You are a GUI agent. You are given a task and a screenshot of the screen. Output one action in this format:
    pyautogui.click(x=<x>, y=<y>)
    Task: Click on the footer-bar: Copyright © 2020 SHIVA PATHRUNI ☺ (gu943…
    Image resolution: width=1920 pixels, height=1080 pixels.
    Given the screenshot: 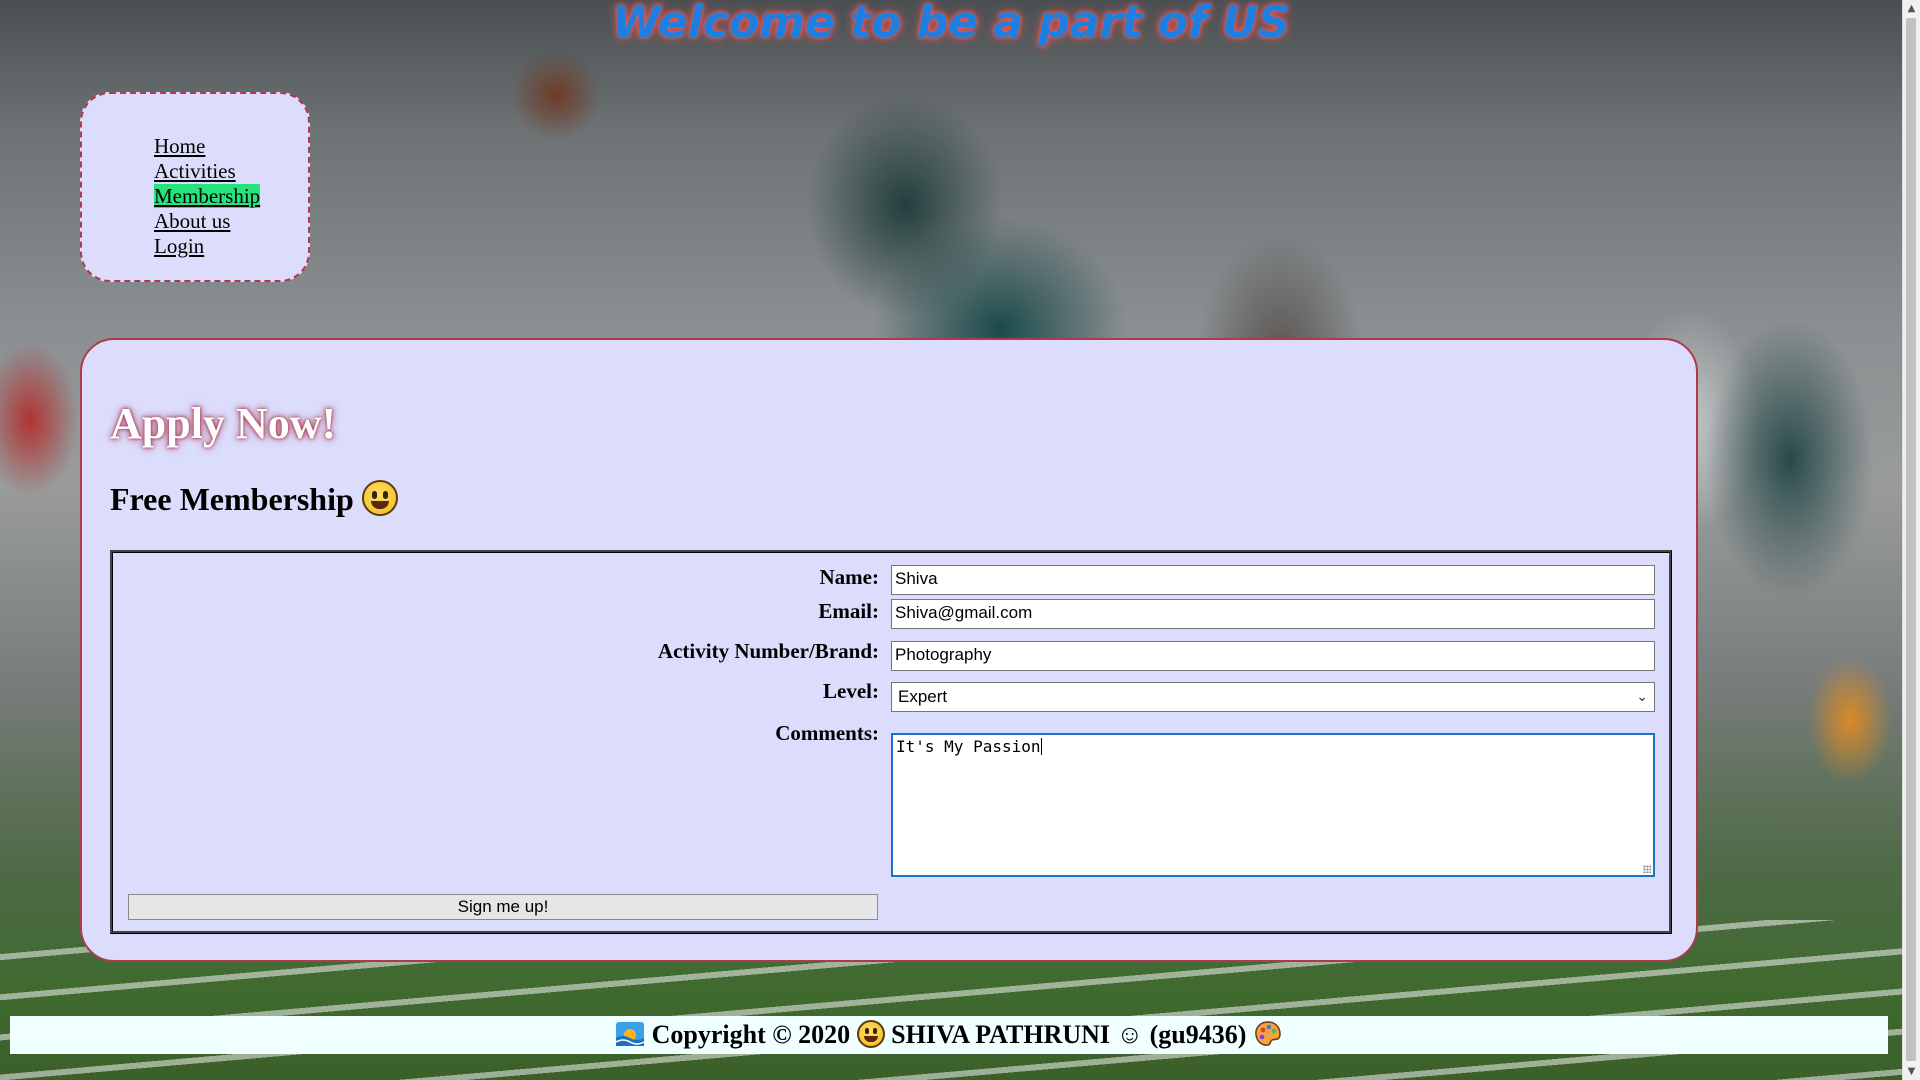 What is the action you would take?
    pyautogui.click(x=949, y=1035)
    